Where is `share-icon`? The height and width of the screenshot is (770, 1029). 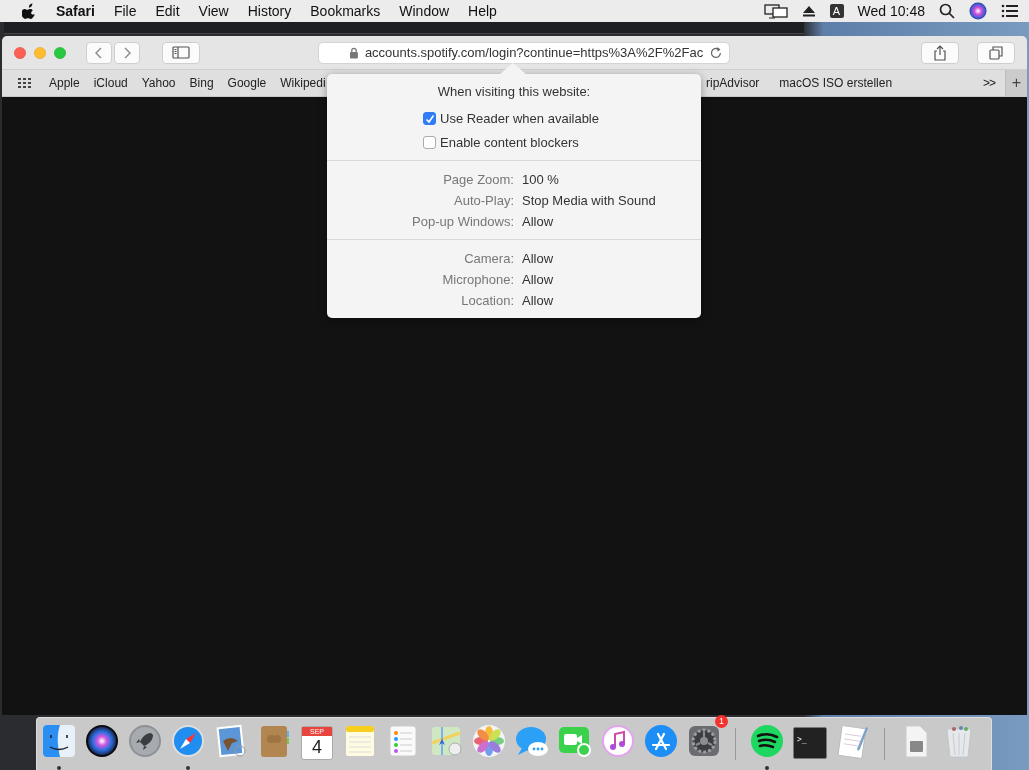 share-icon is located at coordinates (940, 52).